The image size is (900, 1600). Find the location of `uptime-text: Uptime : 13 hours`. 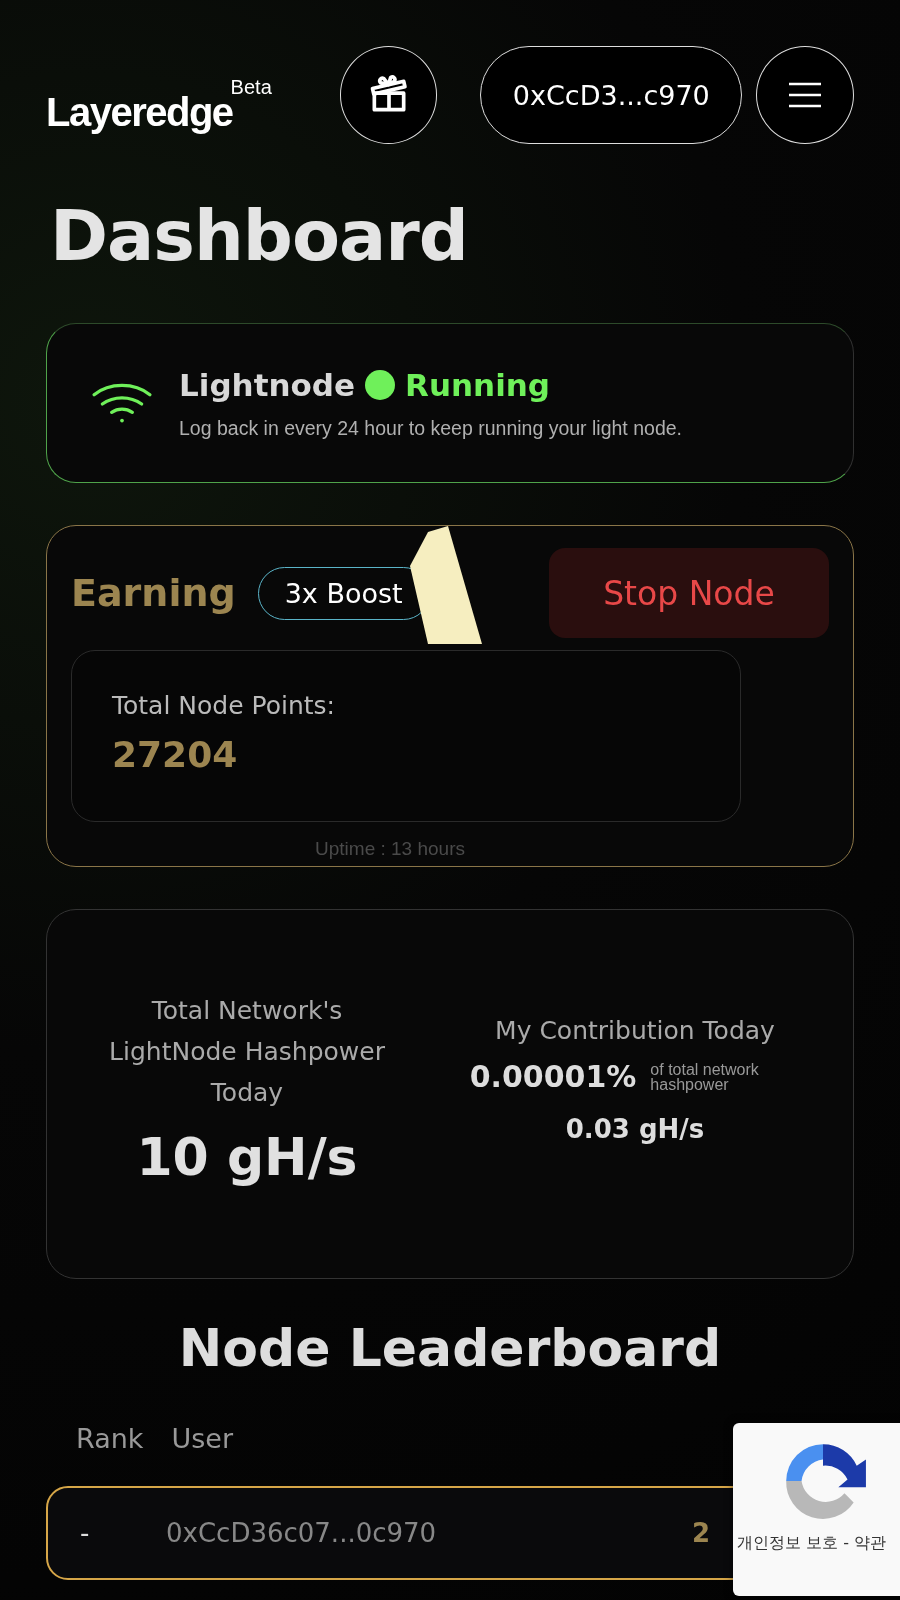

uptime-text: Uptime : 13 hours is located at coordinates (390, 849).